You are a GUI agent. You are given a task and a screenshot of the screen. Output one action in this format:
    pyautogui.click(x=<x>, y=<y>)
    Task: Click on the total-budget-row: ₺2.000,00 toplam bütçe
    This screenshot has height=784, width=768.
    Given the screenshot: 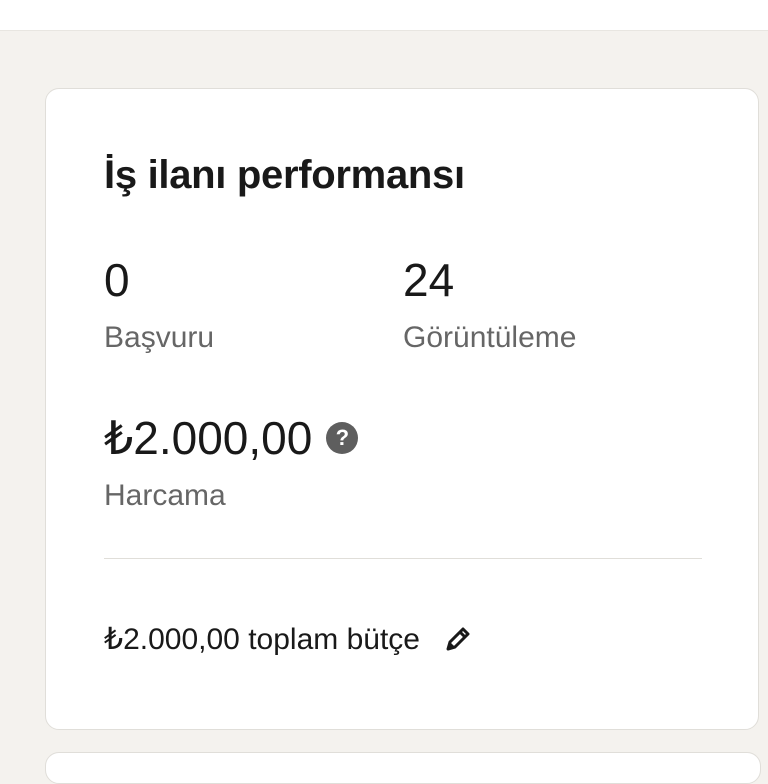 What is the action you would take?
    pyautogui.click(x=291, y=639)
    